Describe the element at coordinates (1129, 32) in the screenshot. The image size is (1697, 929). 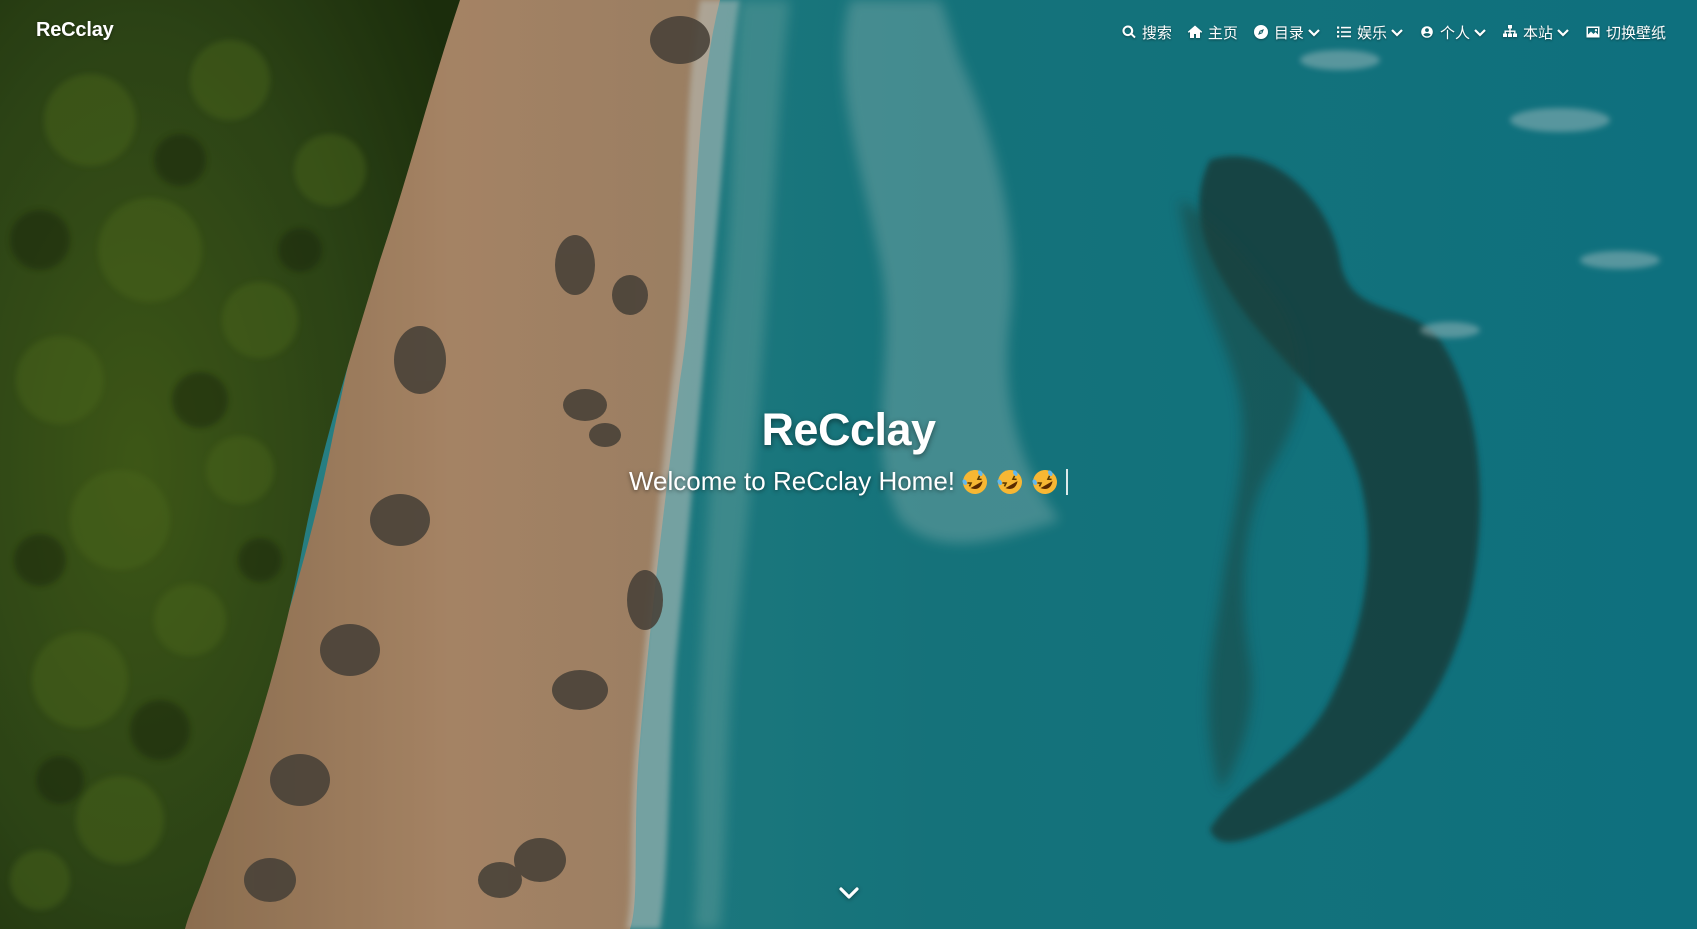
I see `search-icon` at that location.